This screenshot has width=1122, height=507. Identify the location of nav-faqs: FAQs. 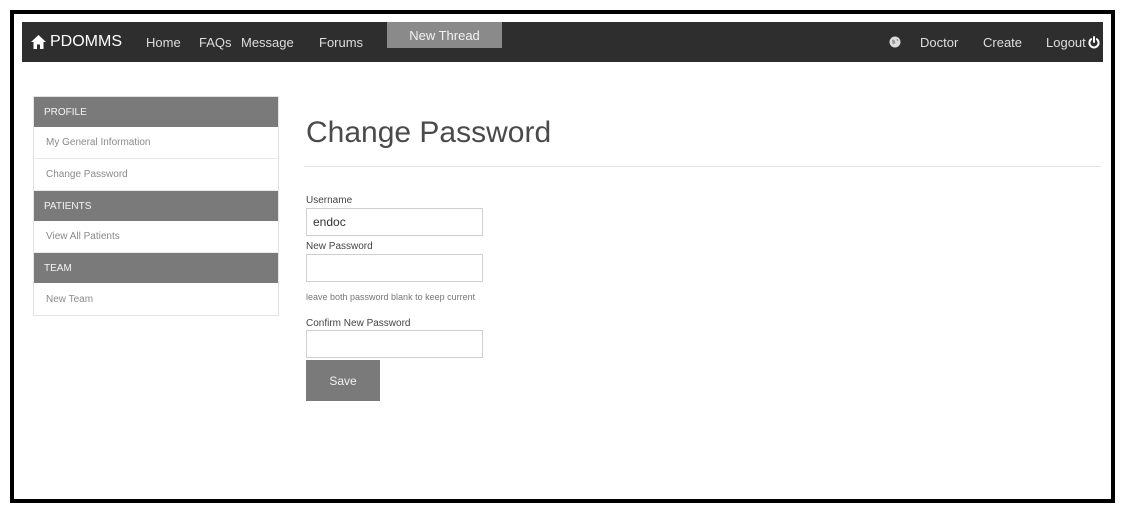
(215, 42).